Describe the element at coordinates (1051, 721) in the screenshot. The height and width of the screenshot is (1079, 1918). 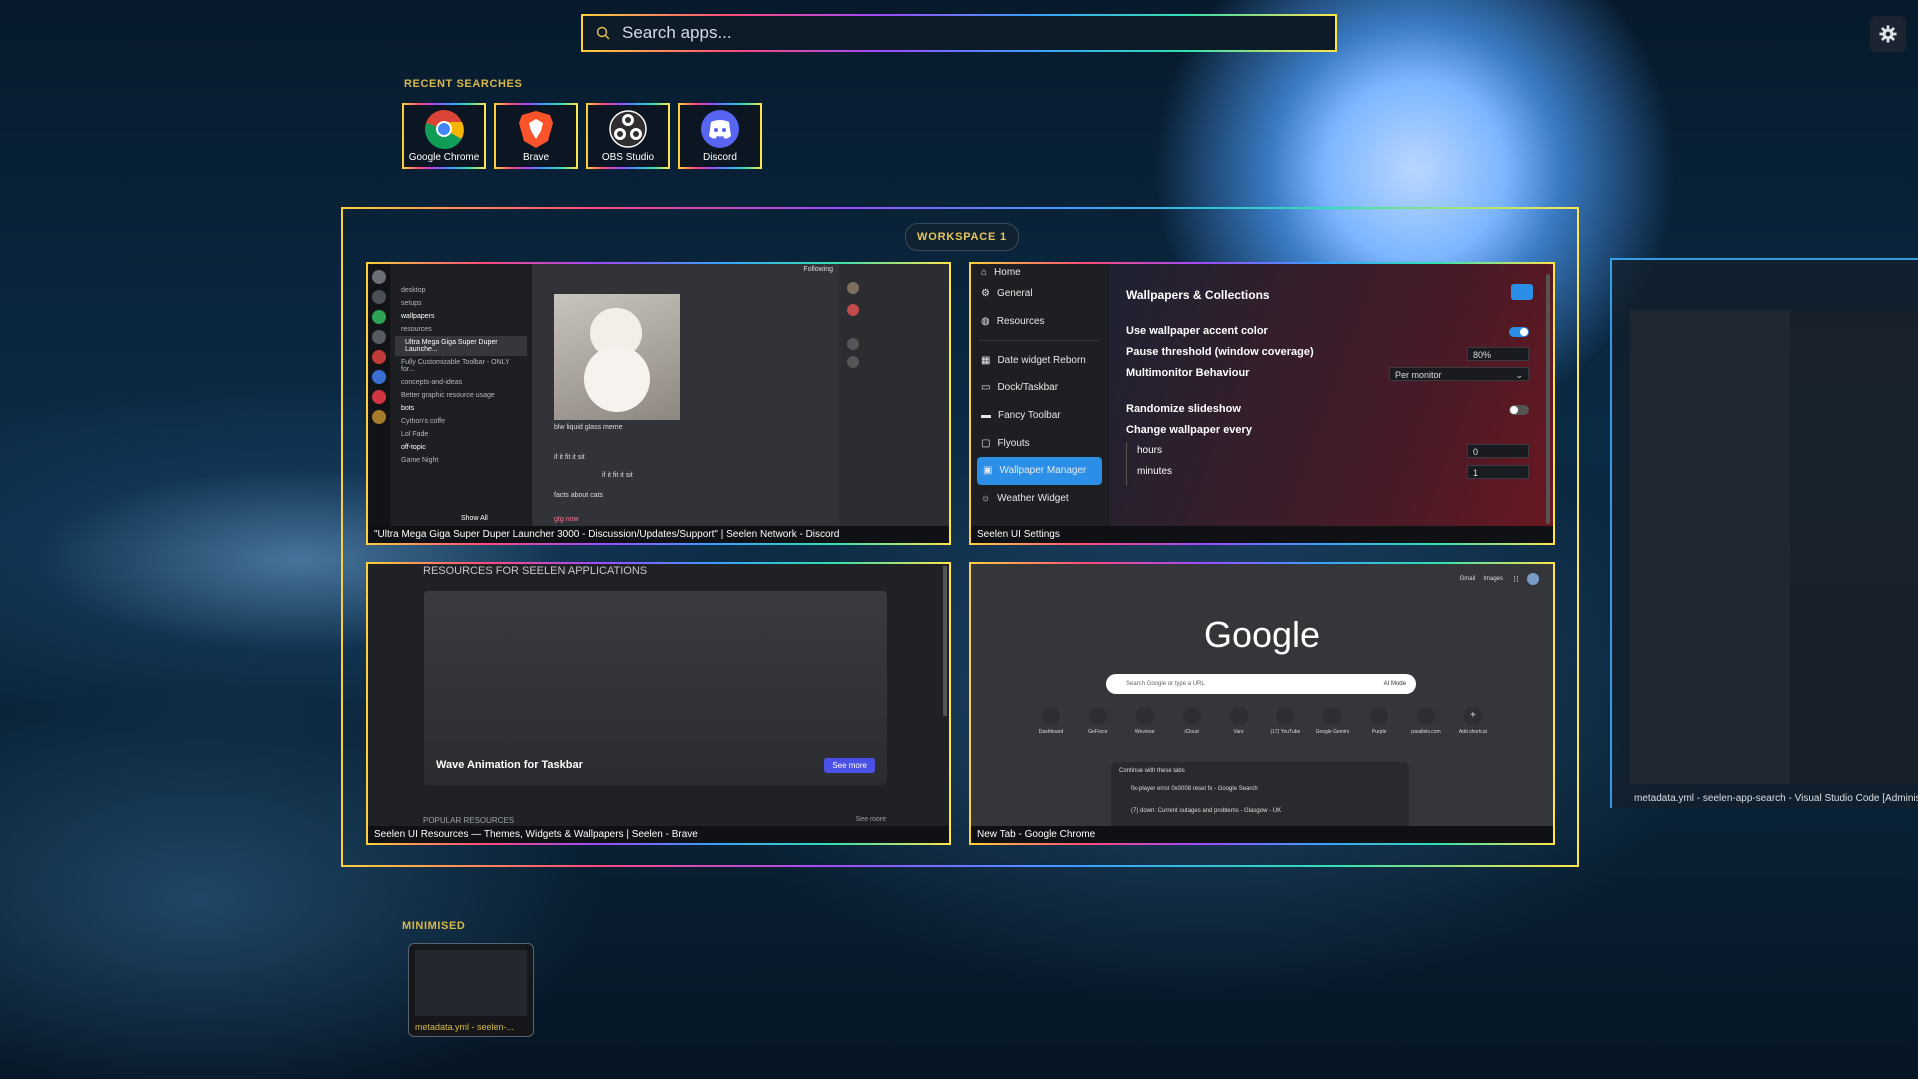
I see `shortcut-item: Dashboard` at that location.